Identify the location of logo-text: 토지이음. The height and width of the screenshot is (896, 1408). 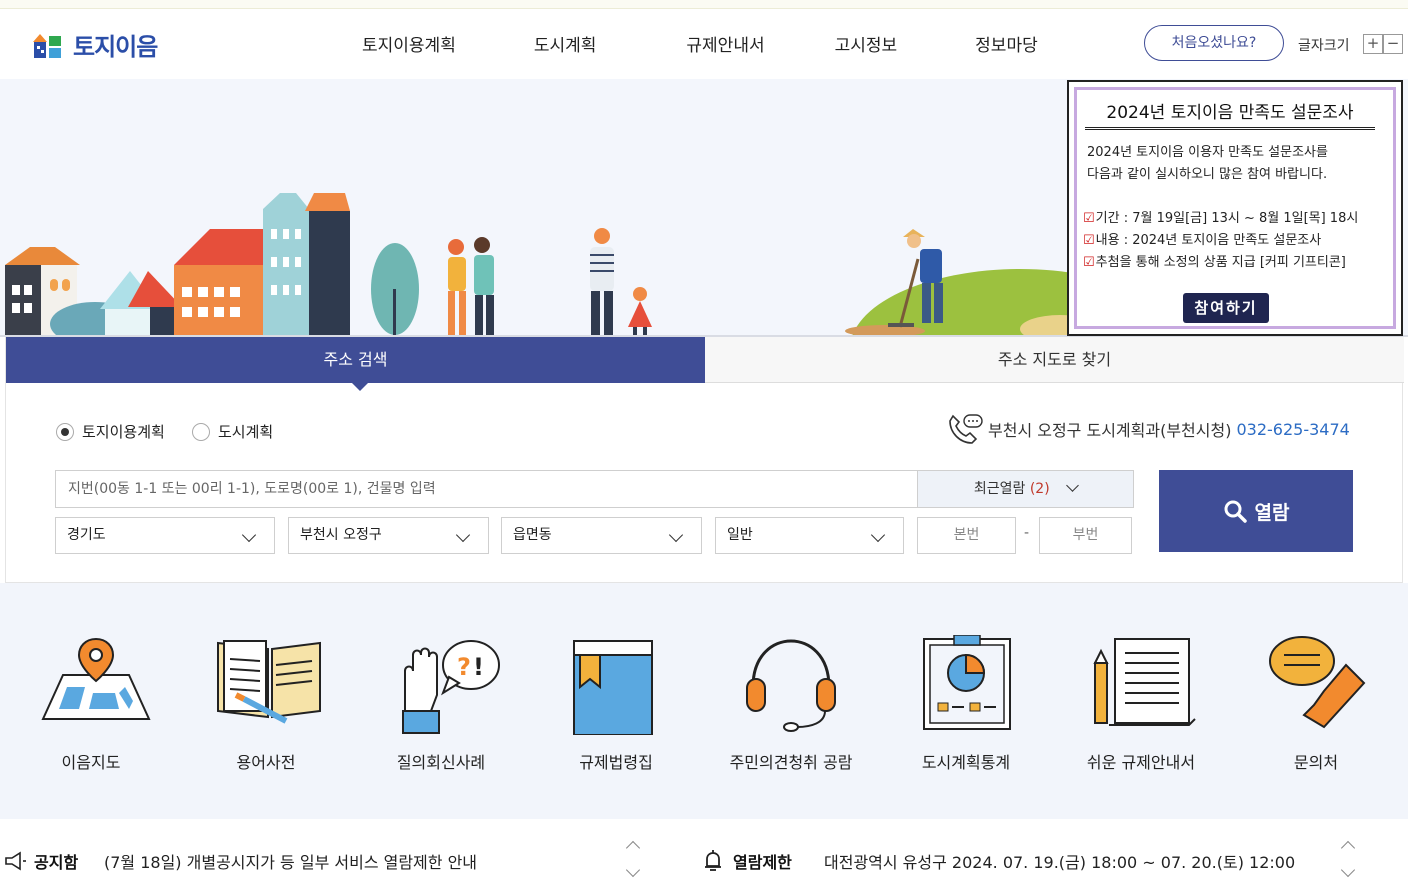
(115, 47).